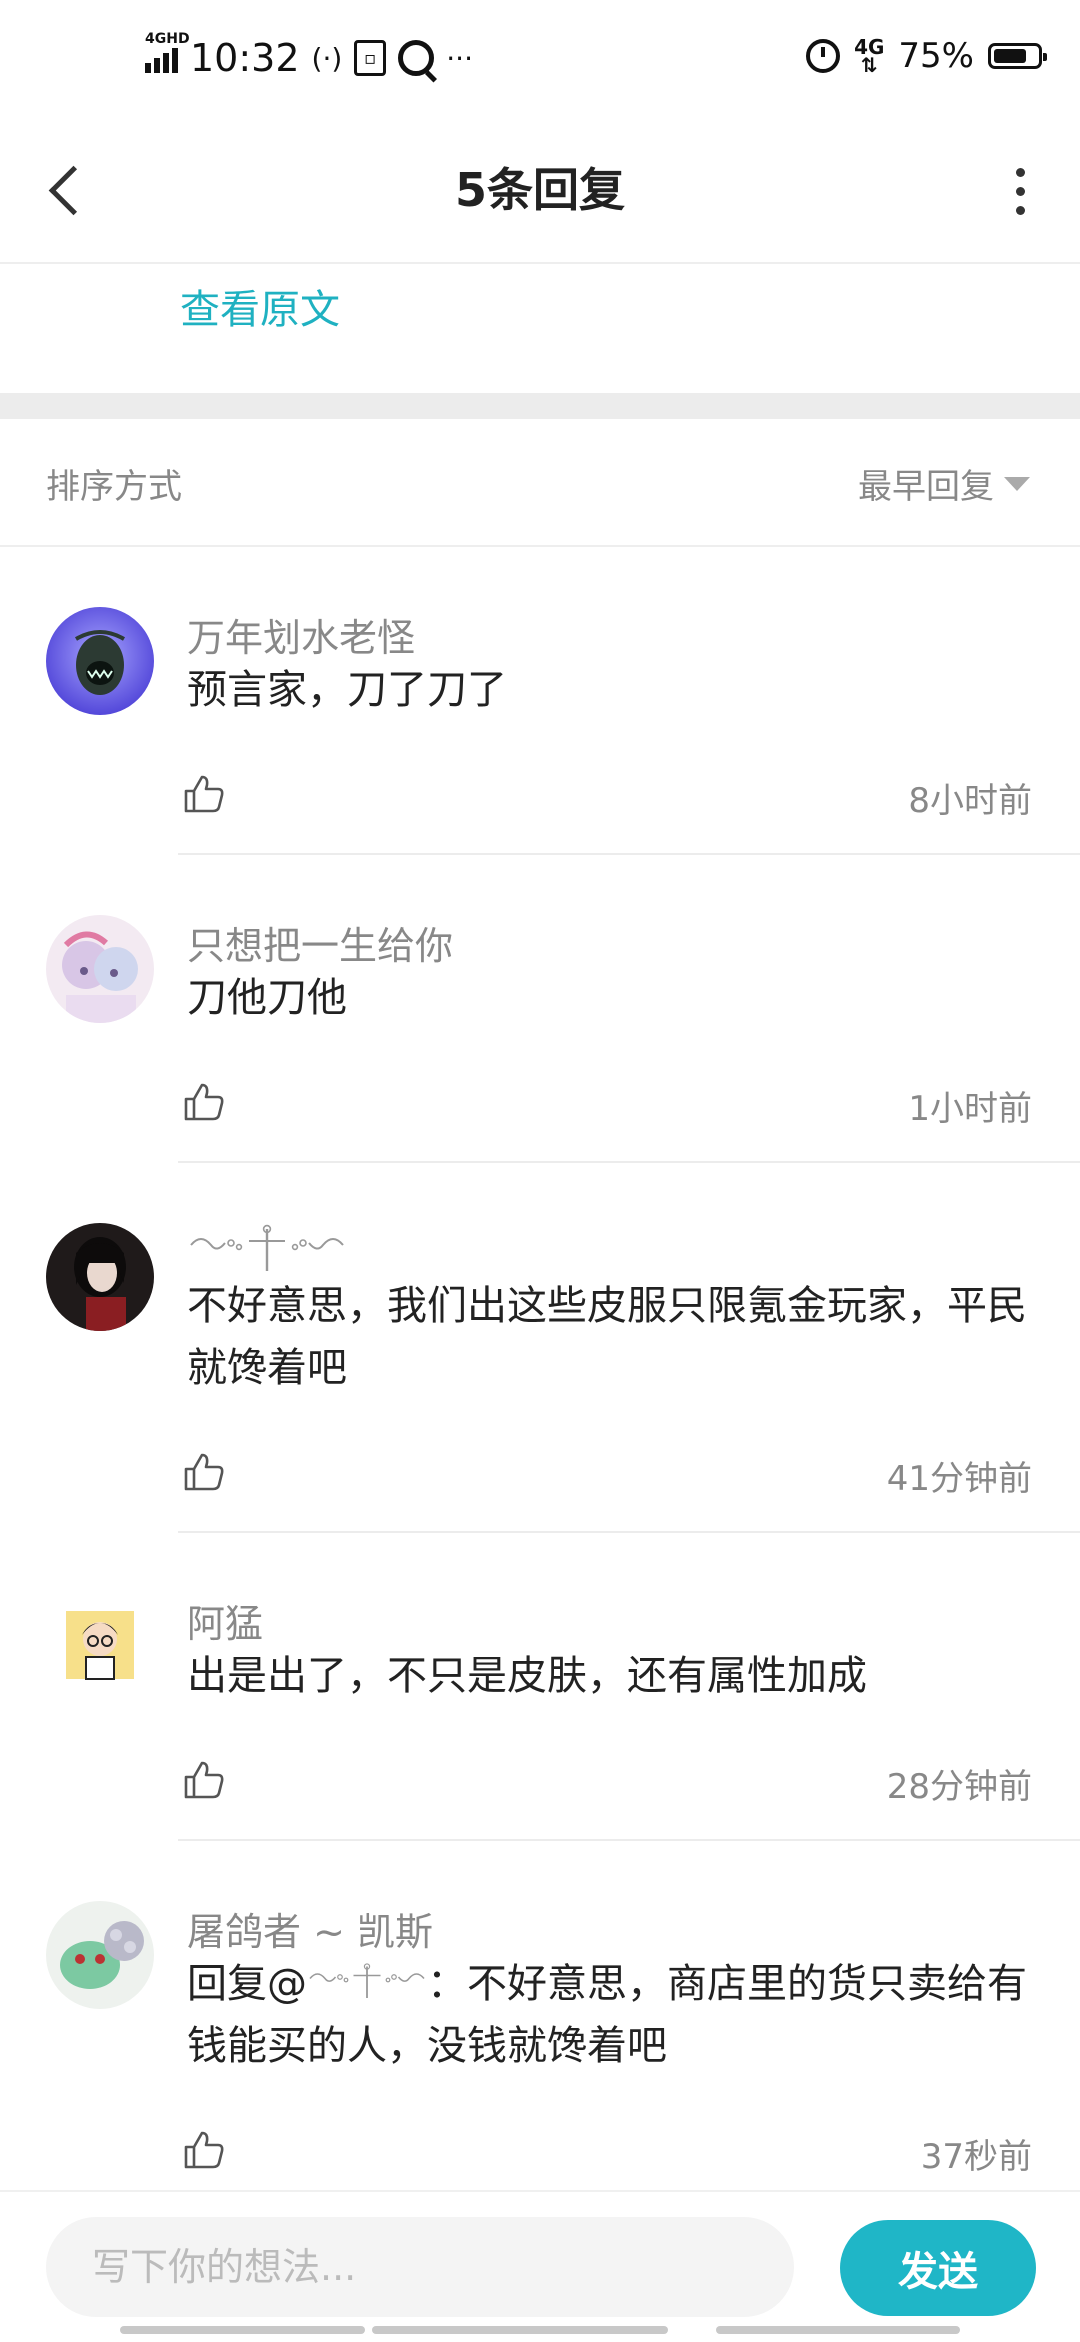 Image resolution: width=1080 pixels, height=2342 pixels. I want to click on comment-text: 刀他刀他, so click(267, 998).